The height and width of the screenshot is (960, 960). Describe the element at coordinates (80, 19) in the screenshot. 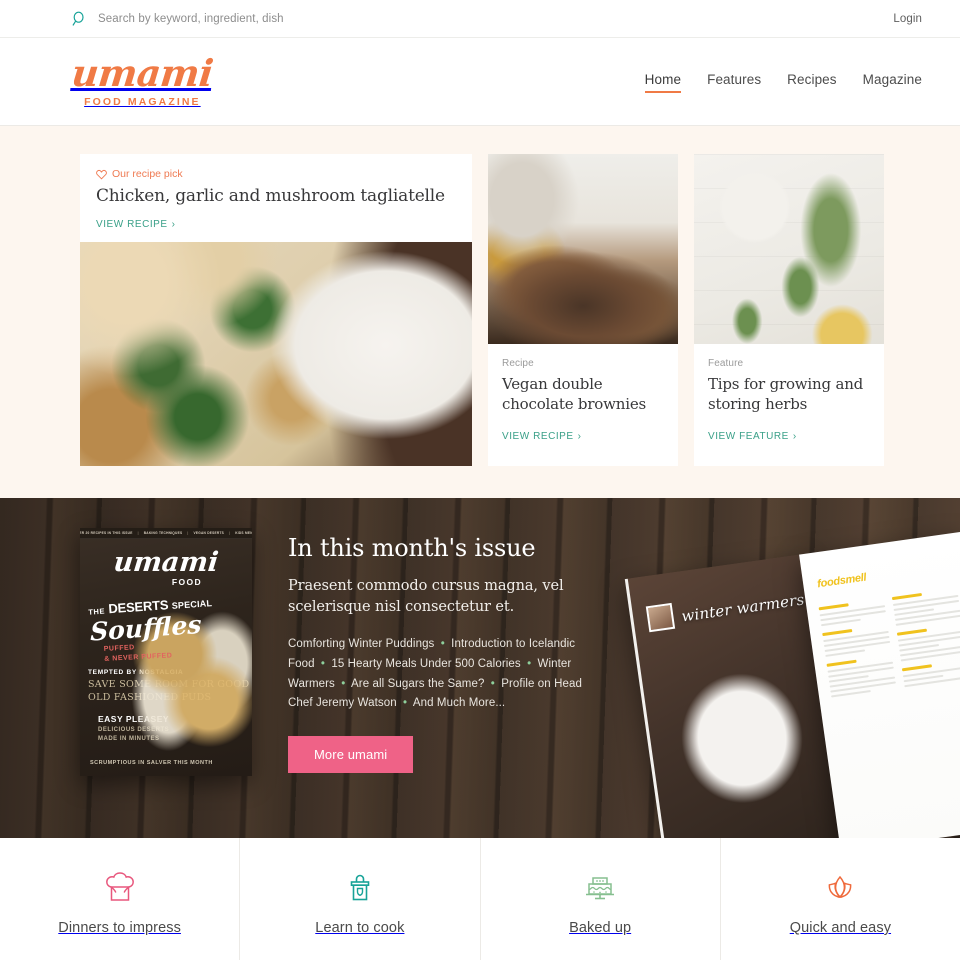

I see `search-icon` at that location.